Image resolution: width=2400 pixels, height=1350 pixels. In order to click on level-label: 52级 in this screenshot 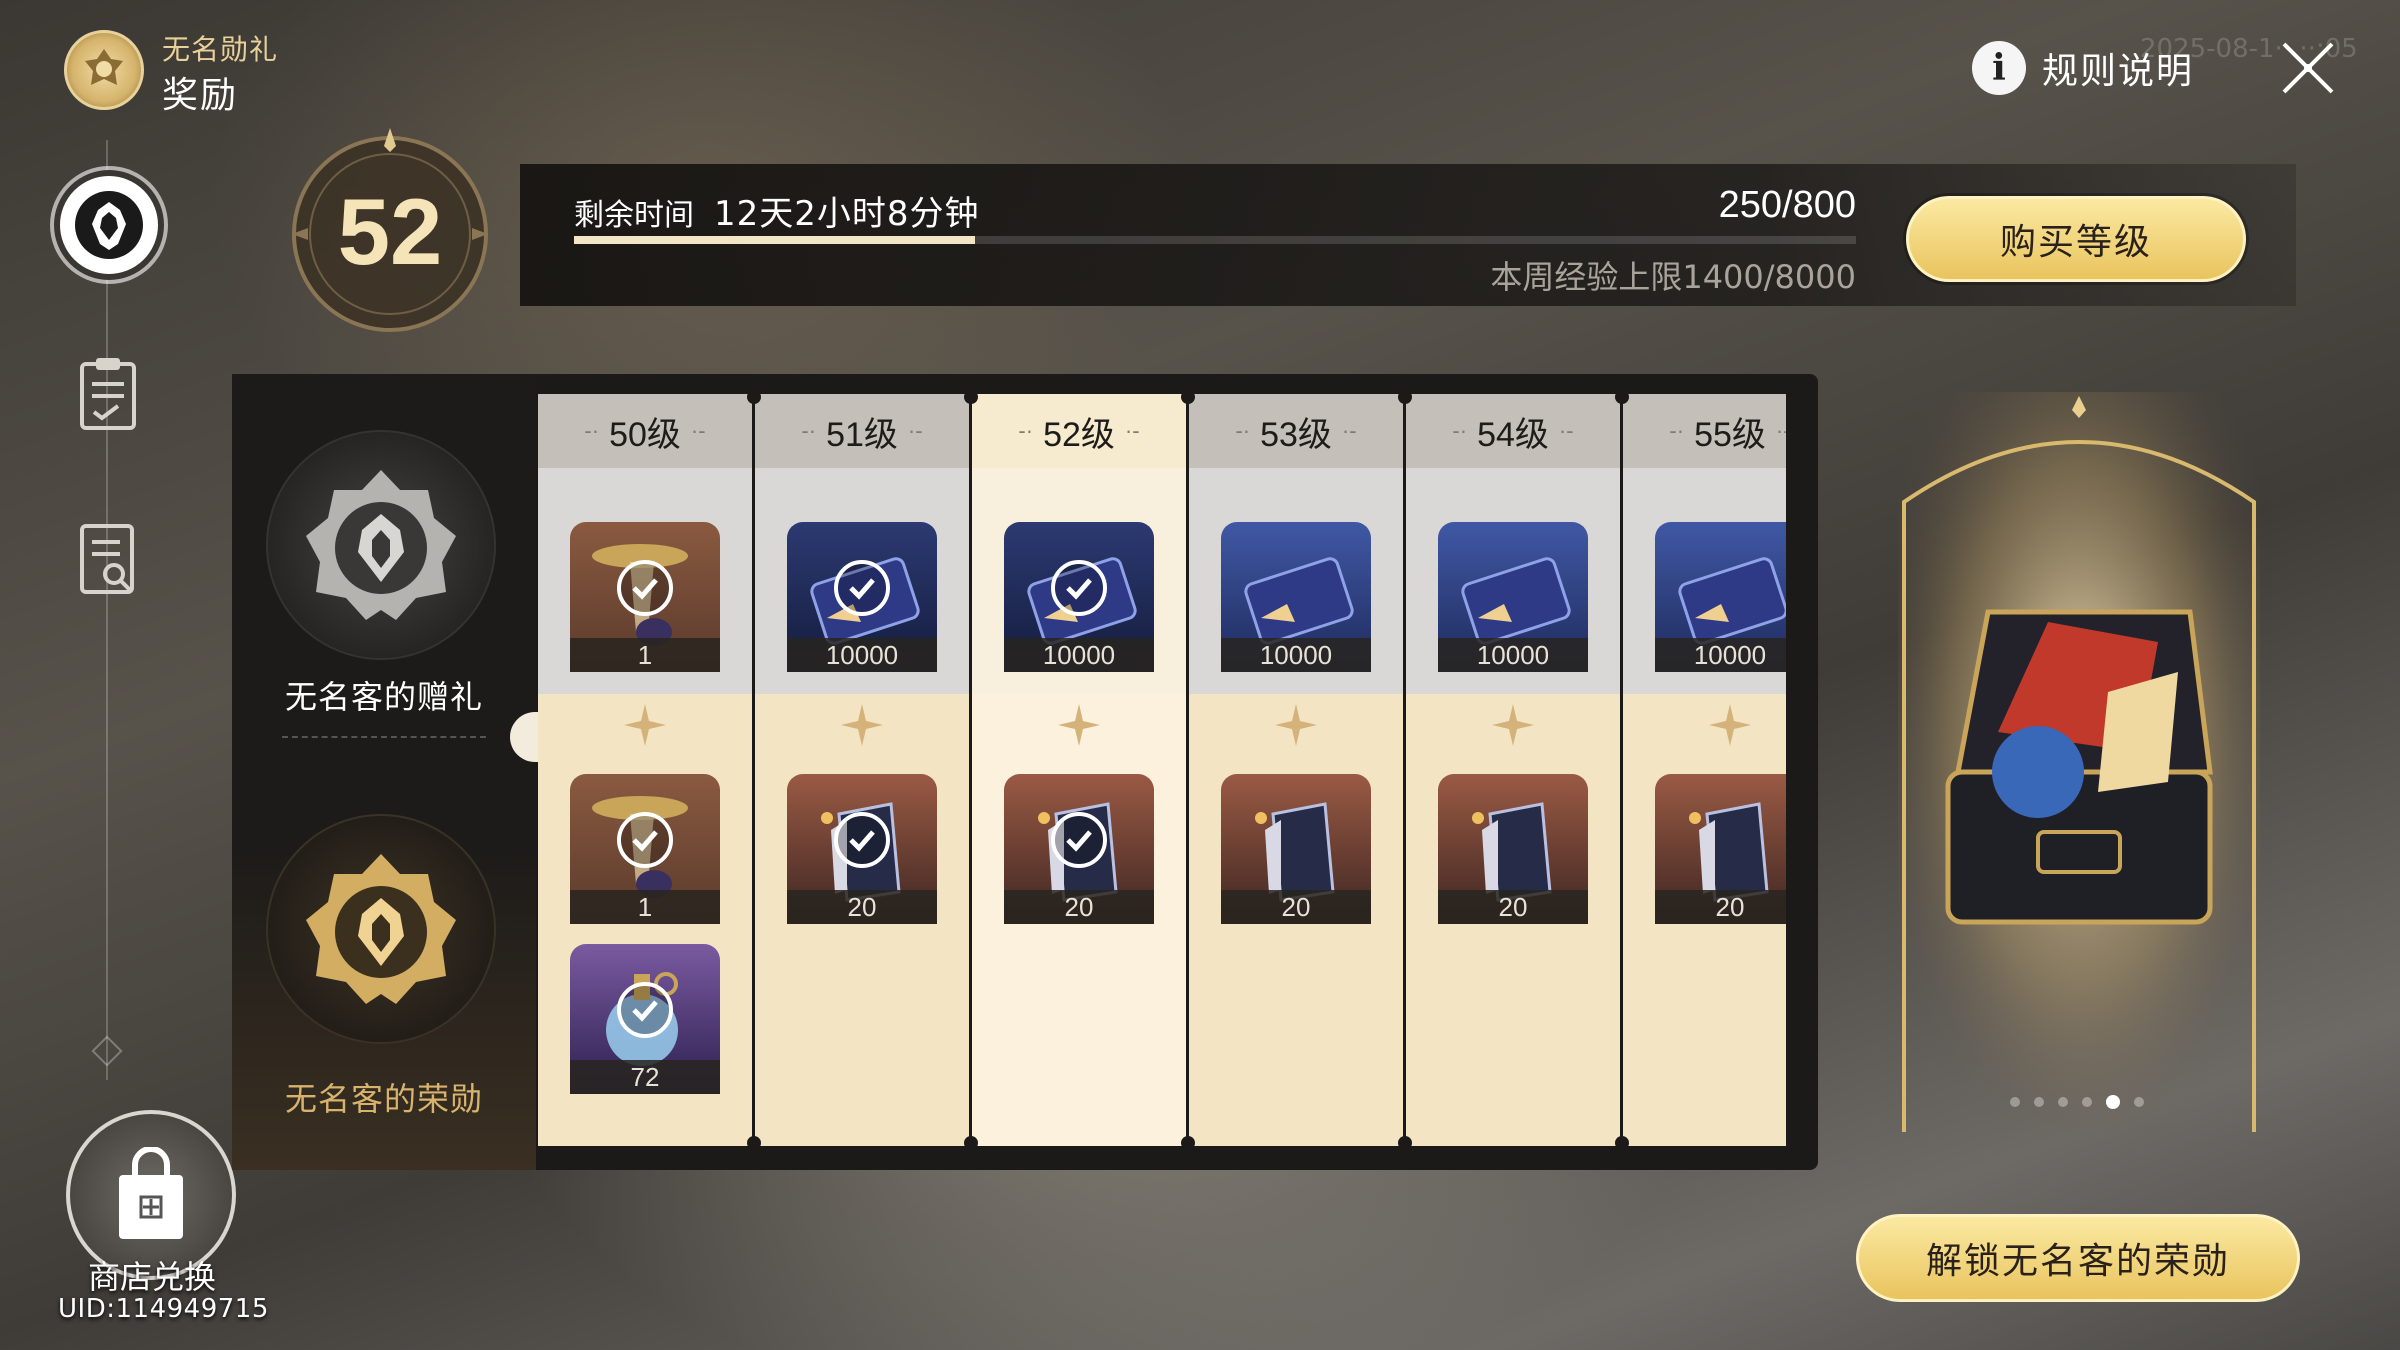, I will do `click(1079, 434)`.